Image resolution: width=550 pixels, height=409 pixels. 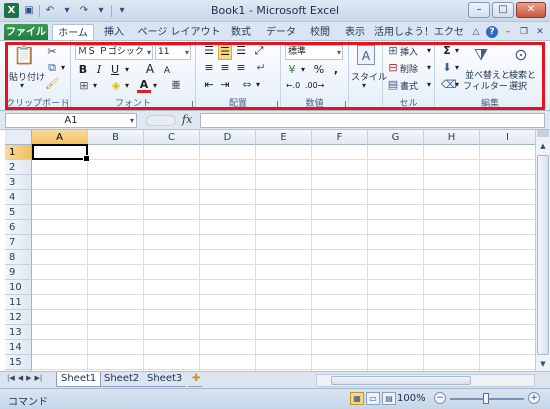 What do you see at coordinates (71, 120) in the screenshot?
I see `name-box: A1 ▾` at bounding box center [71, 120].